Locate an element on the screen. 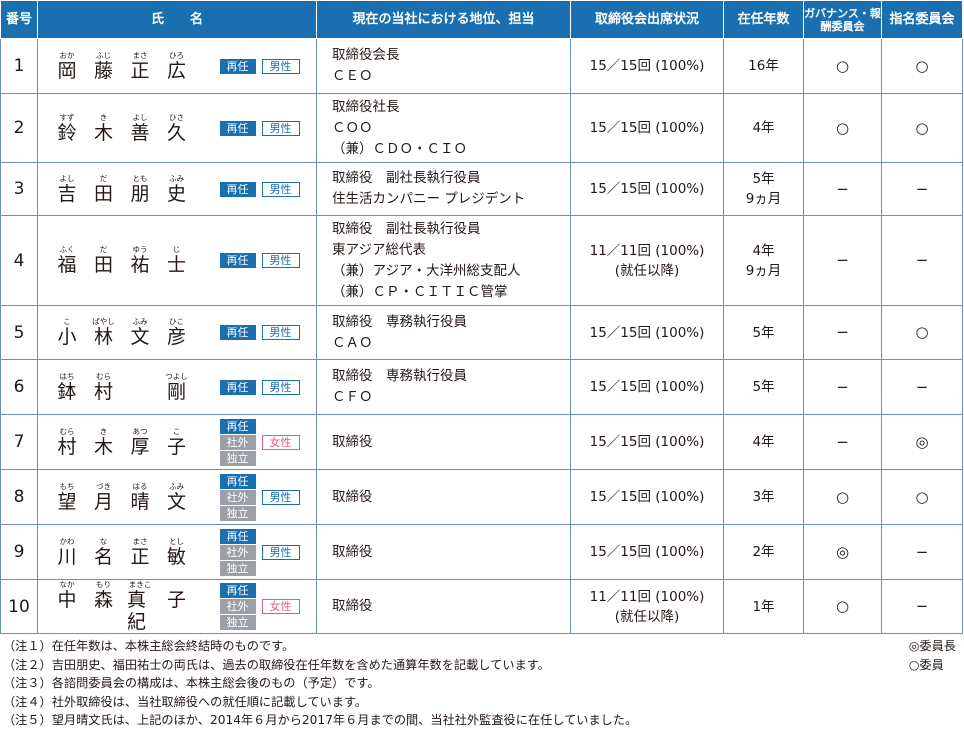 The width and height of the screenshot is (964, 730). furigana: とし is located at coordinates (176, 541).